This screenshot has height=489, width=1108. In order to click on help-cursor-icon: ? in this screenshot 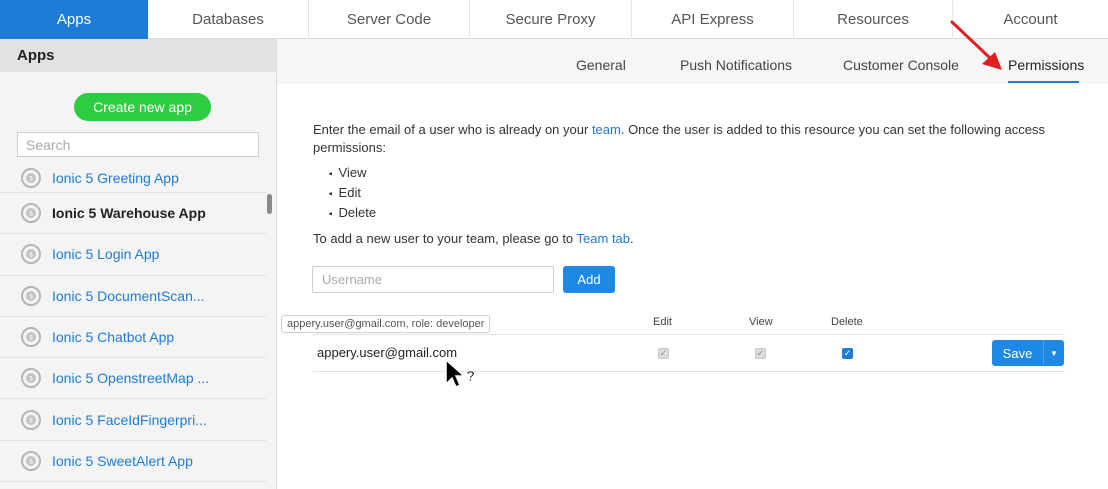, I will do `click(460, 374)`.